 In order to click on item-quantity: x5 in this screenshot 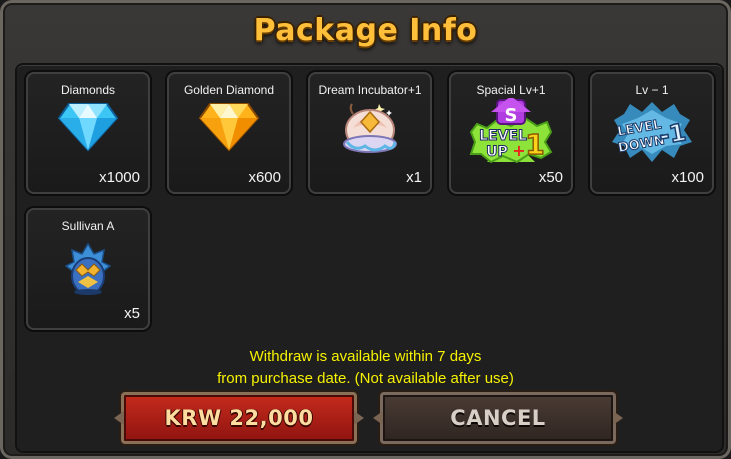, I will do `click(132, 313)`.